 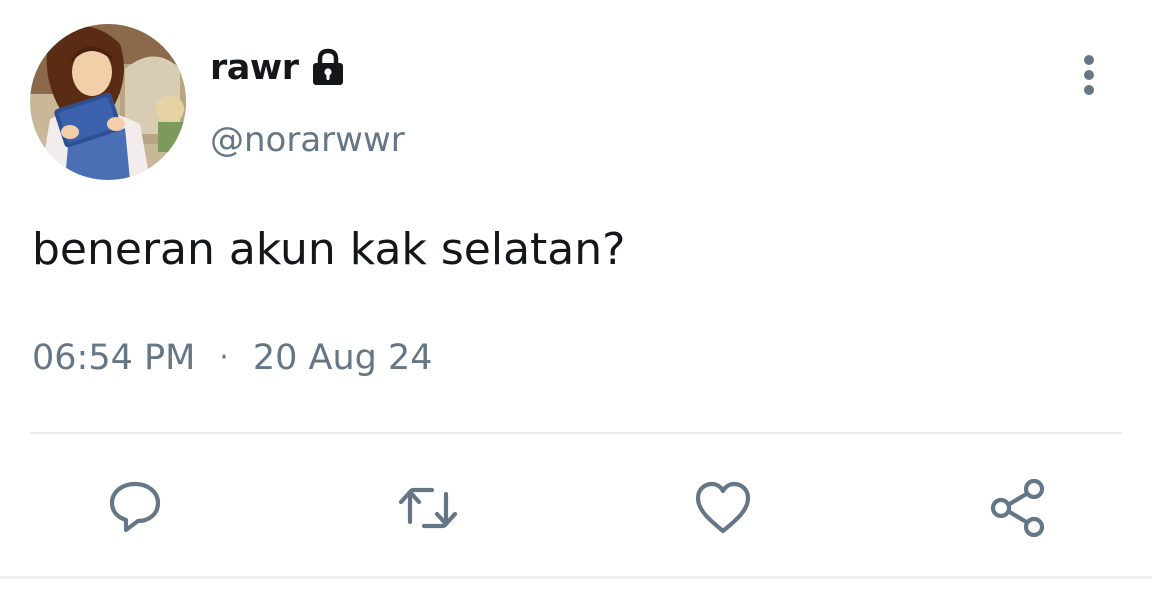 I want to click on avatar, so click(x=108, y=102).